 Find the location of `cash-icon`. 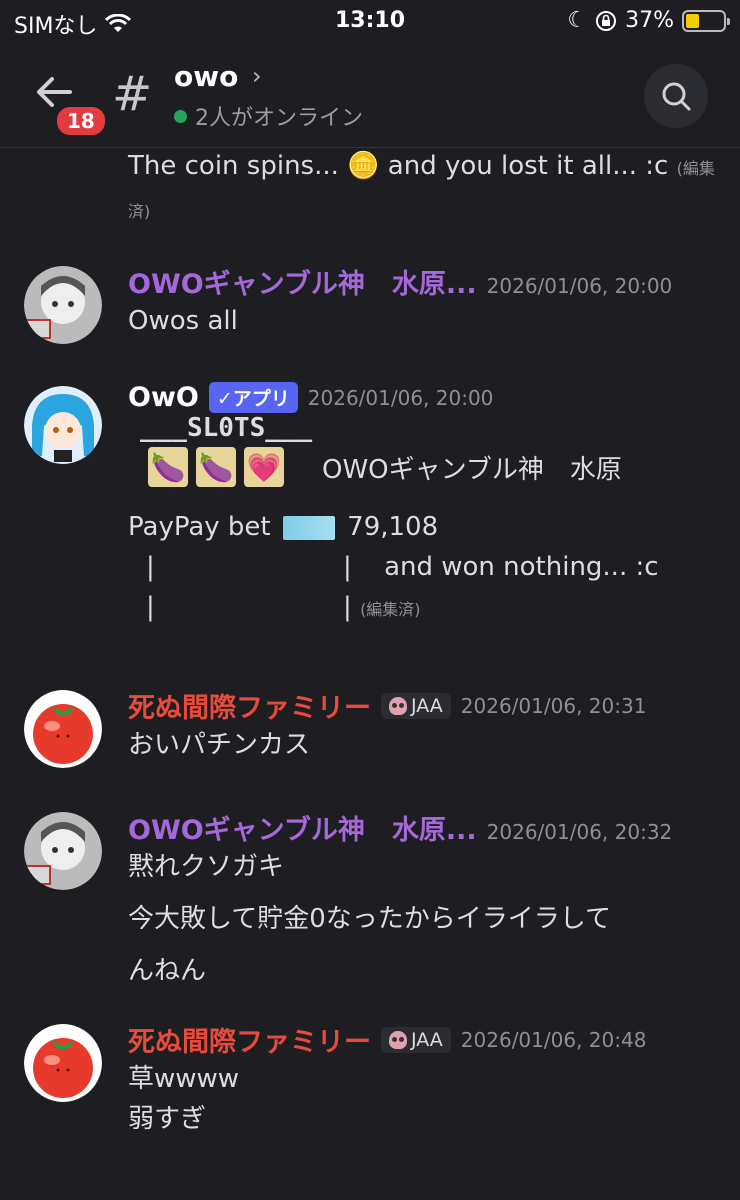

cash-icon is located at coordinates (308, 527).